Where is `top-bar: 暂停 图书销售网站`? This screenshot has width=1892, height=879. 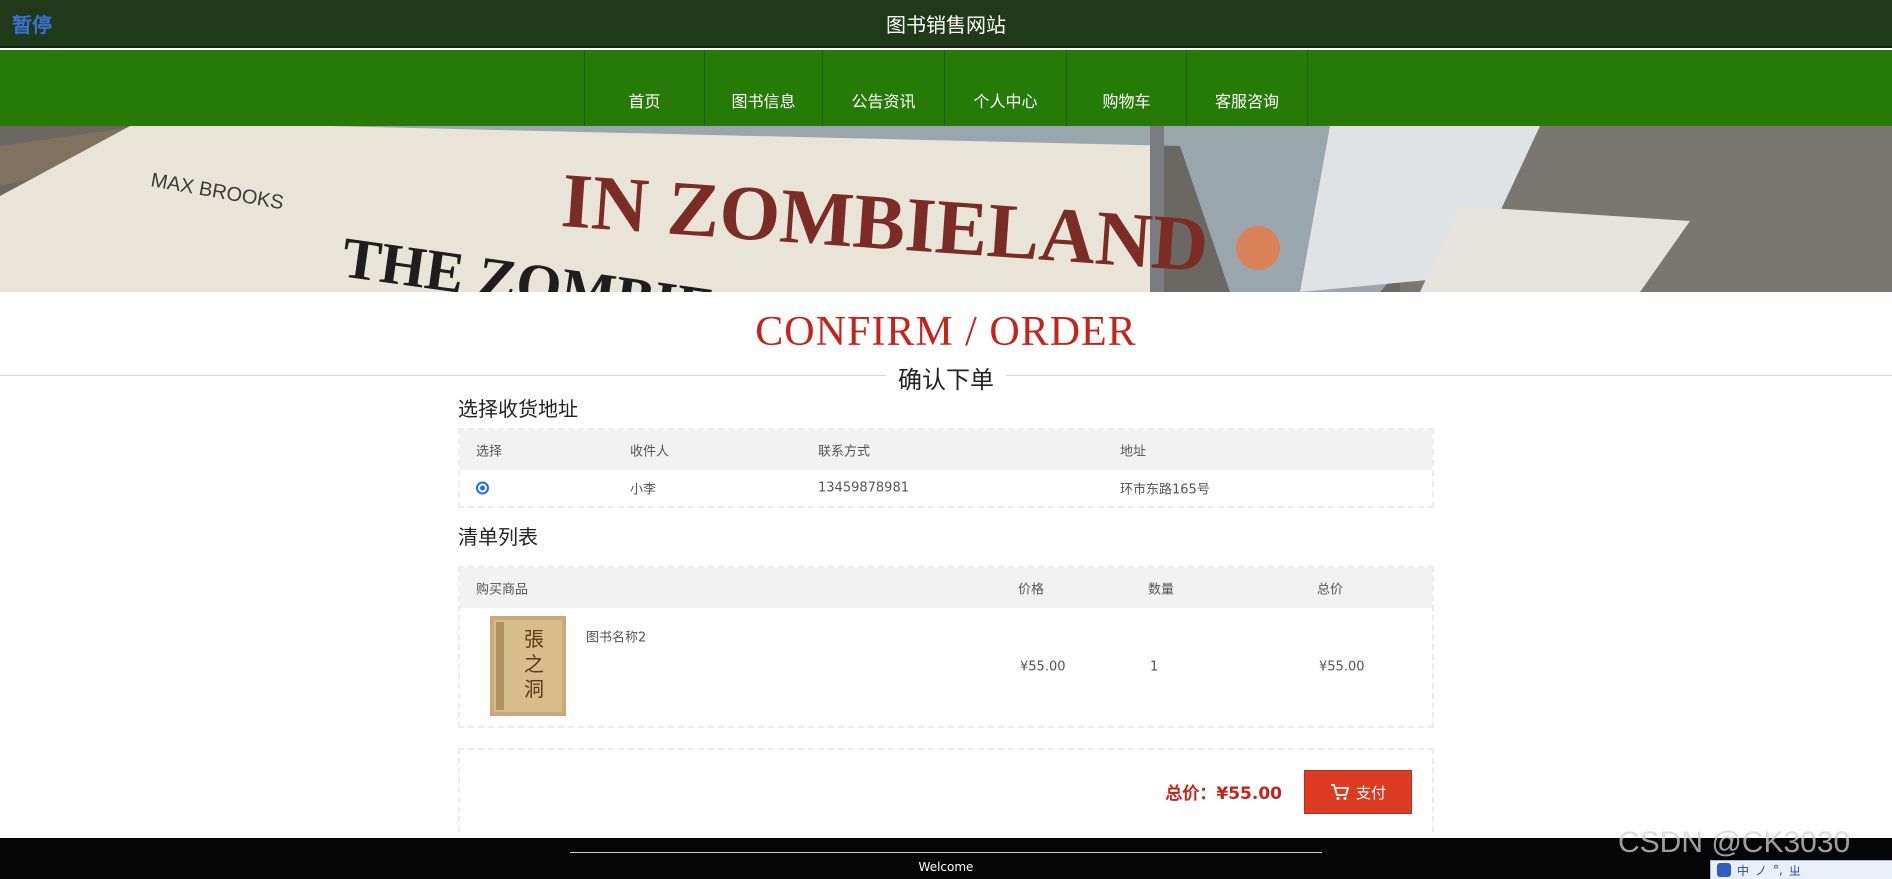 top-bar: 暂停 图书销售网站 is located at coordinates (946, 24).